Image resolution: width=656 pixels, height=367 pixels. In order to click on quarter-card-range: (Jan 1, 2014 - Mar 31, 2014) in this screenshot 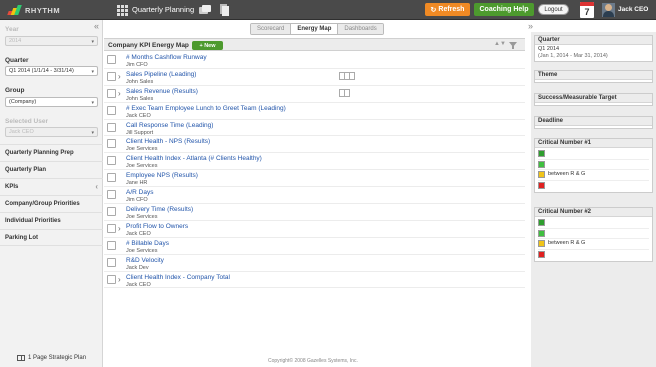, I will do `click(573, 56)`.